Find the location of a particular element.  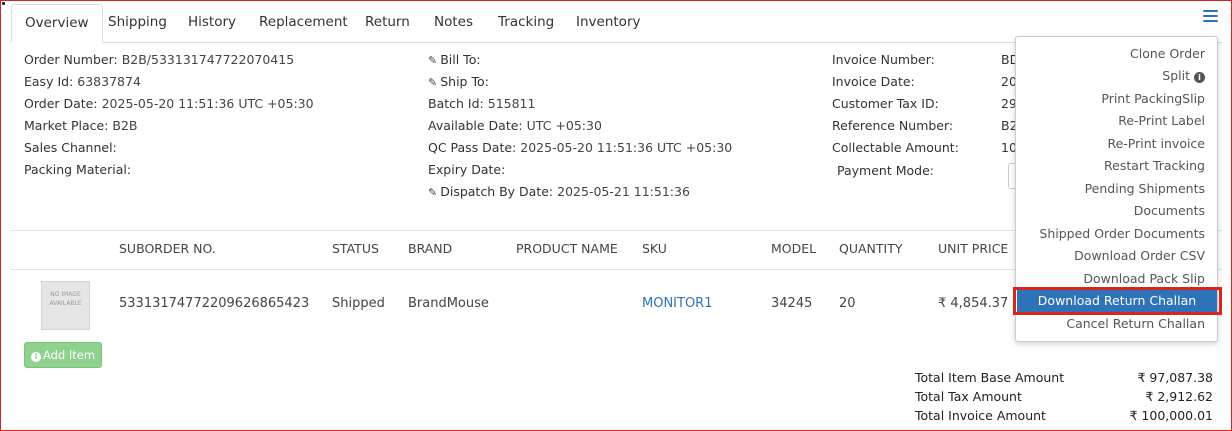

available-date-value: UTC +05:30 is located at coordinates (564, 125).